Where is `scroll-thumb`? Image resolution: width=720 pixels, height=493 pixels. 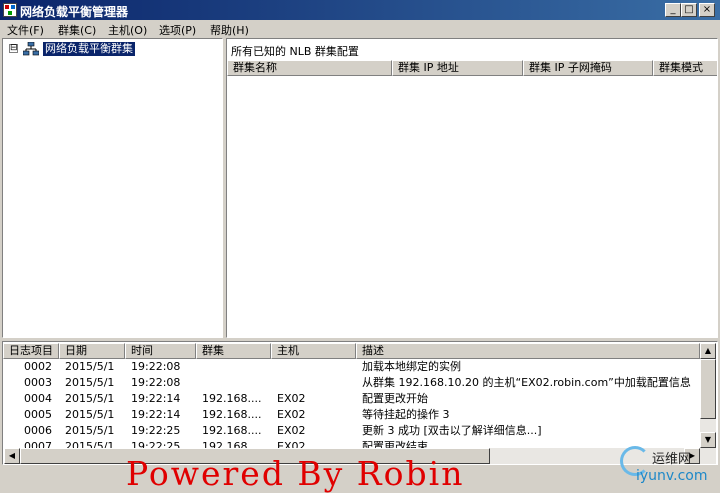
scroll-thumb is located at coordinates (708, 389).